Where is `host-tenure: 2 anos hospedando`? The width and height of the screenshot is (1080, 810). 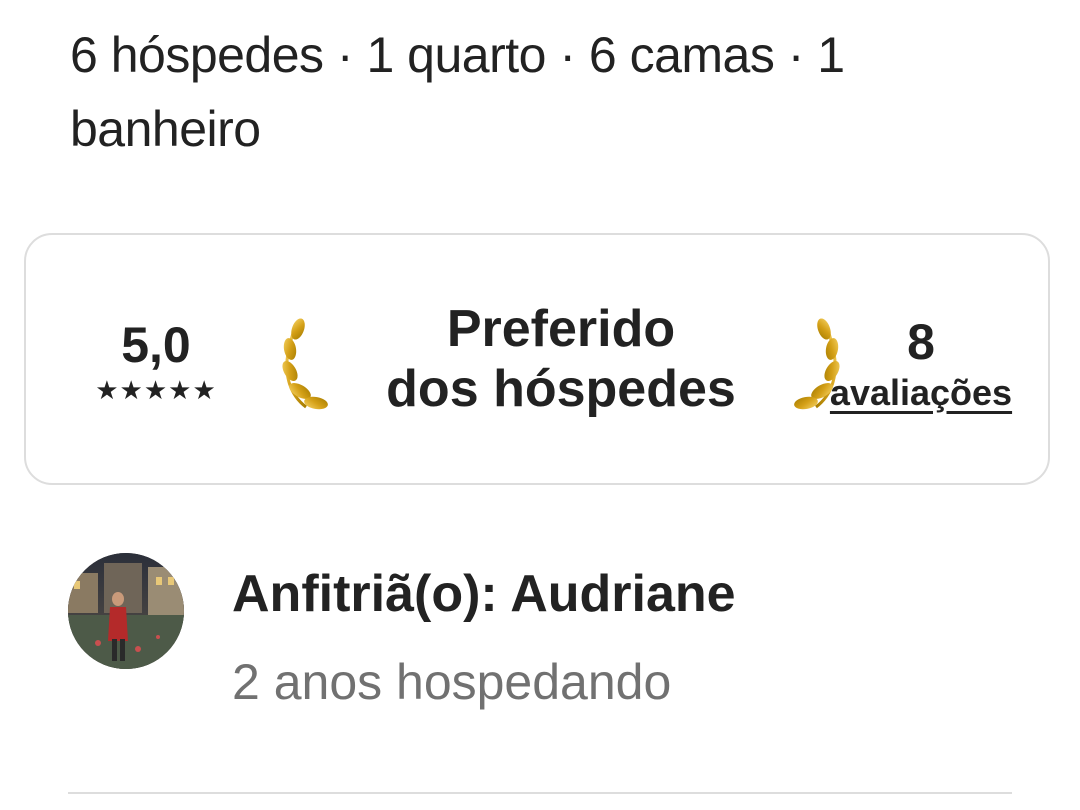
host-tenure: 2 anos hospedando is located at coordinates (452, 682).